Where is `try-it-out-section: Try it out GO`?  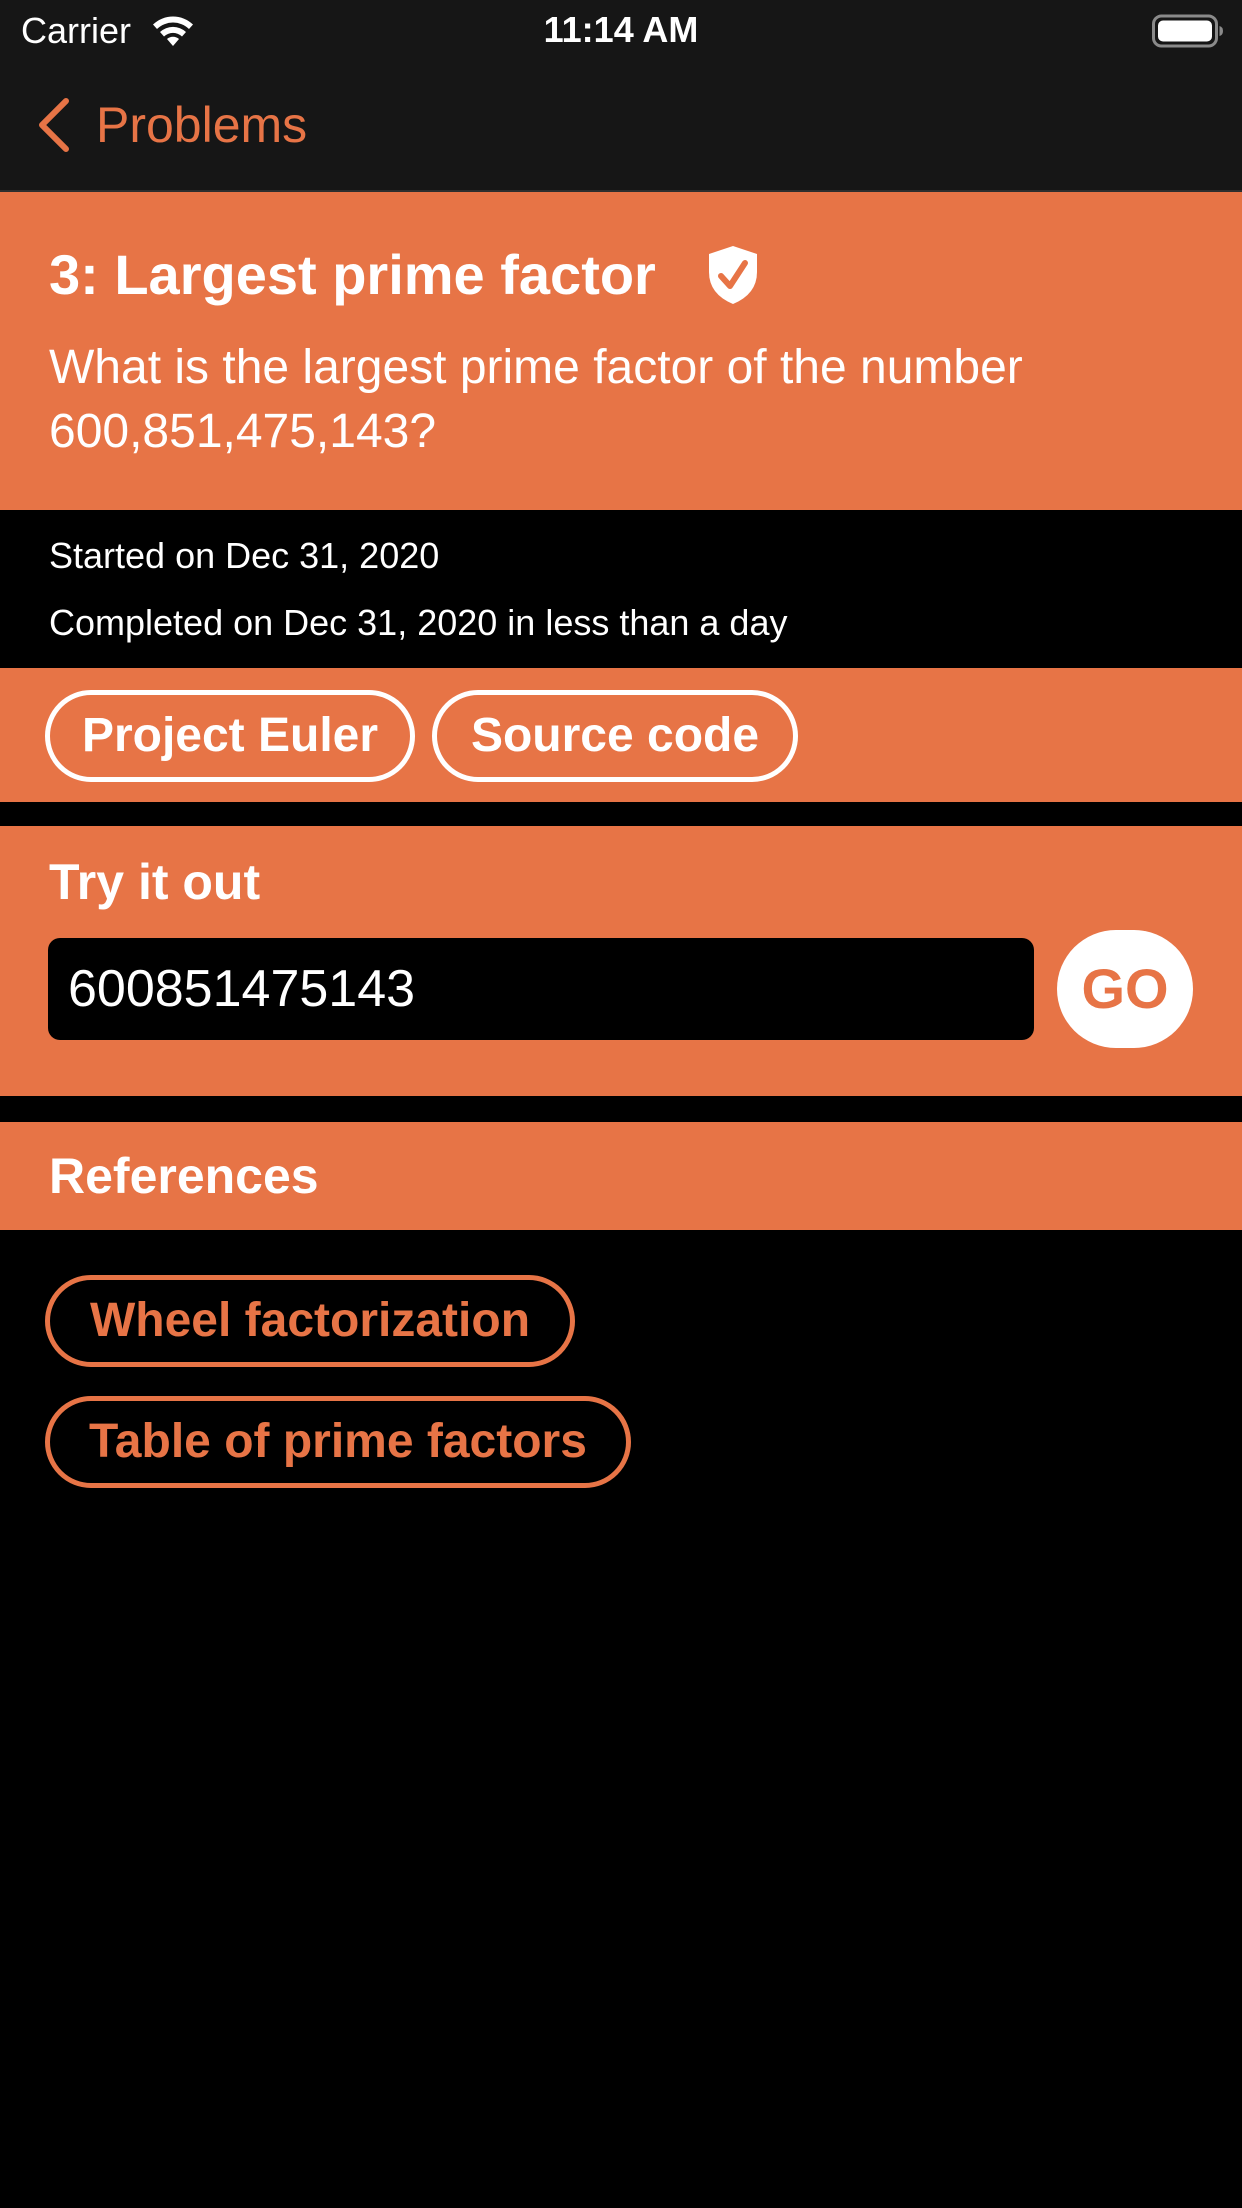
try-it-out-section: Try it out GO is located at coordinates (621, 961).